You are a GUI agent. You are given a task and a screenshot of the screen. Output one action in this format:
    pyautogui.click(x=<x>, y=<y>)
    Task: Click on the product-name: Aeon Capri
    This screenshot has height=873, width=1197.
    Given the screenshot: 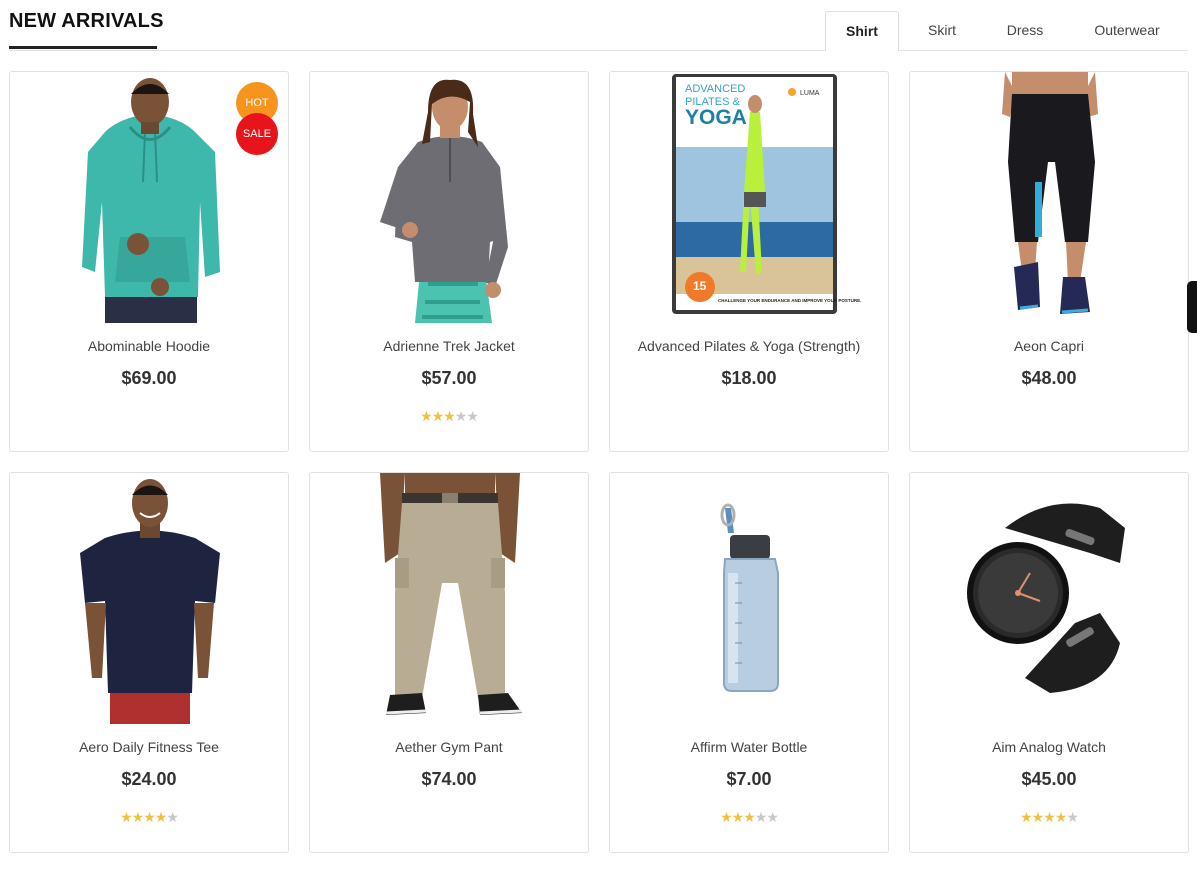 What is the action you would take?
    pyautogui.click(x=1049, y=346)
    